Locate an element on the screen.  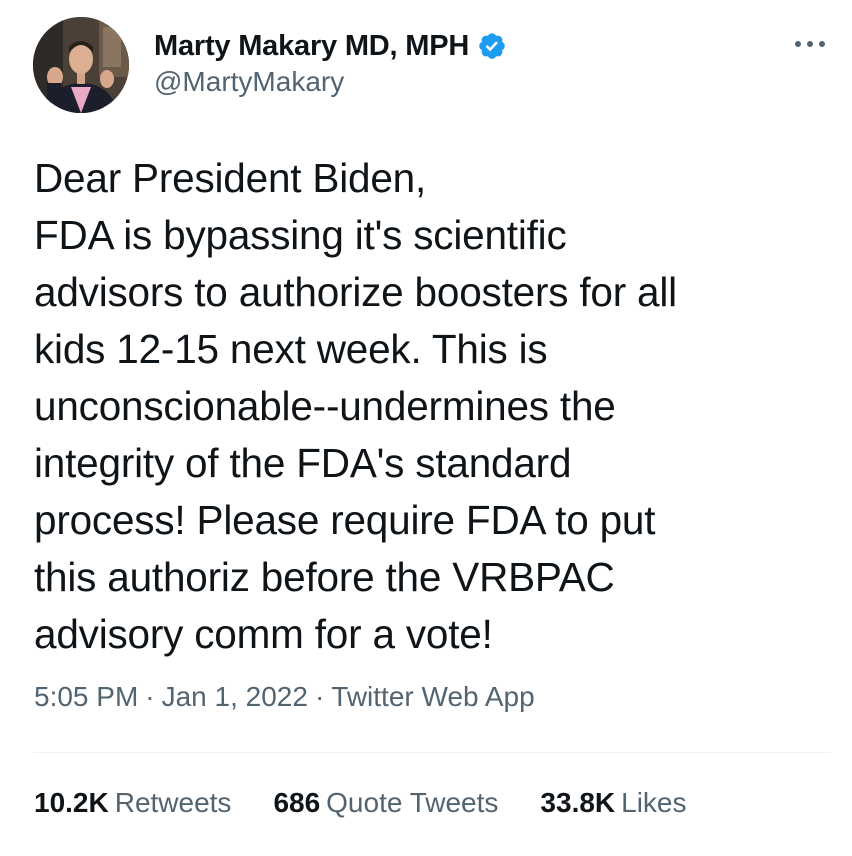
retweets-count: 10.2K is located at coordinates (71, 802).